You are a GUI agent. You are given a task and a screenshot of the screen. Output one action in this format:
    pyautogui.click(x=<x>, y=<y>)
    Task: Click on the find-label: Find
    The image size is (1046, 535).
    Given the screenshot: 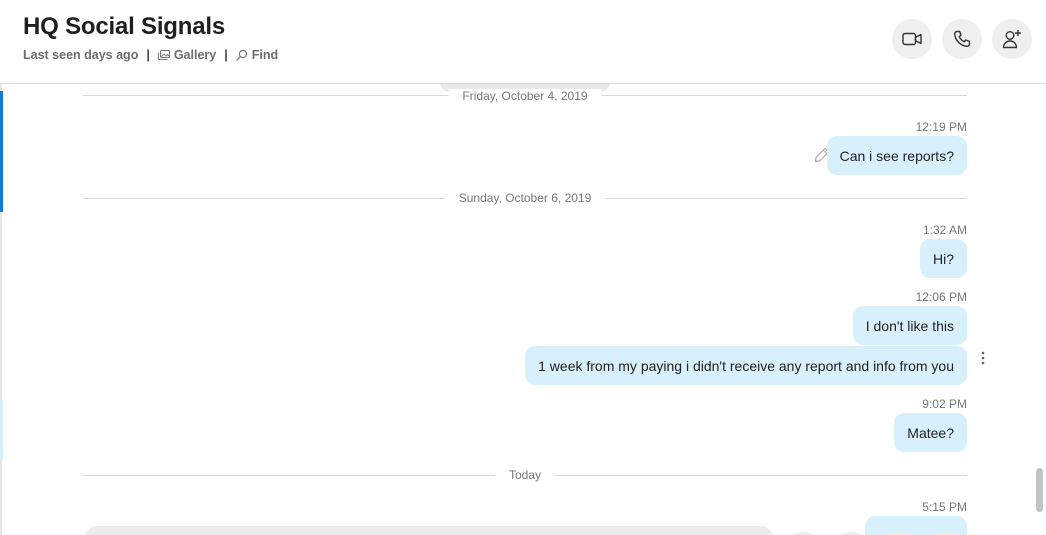 What is the action you would take?
    pyautogui.click(x=265, y=55)
    